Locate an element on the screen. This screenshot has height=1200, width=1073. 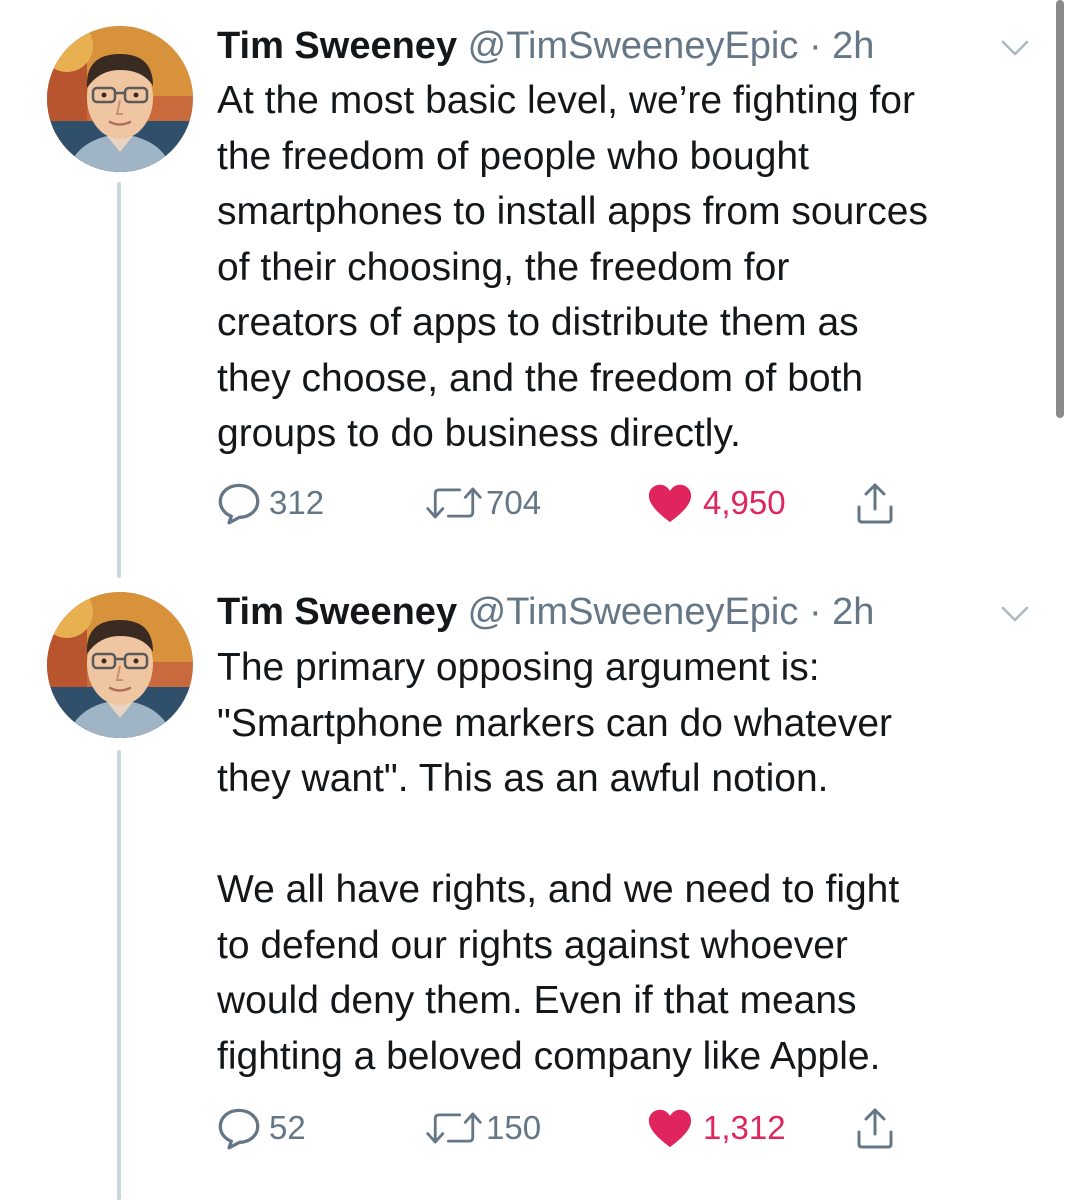
like-button: 4,950 is located at coordinates (716, 503).